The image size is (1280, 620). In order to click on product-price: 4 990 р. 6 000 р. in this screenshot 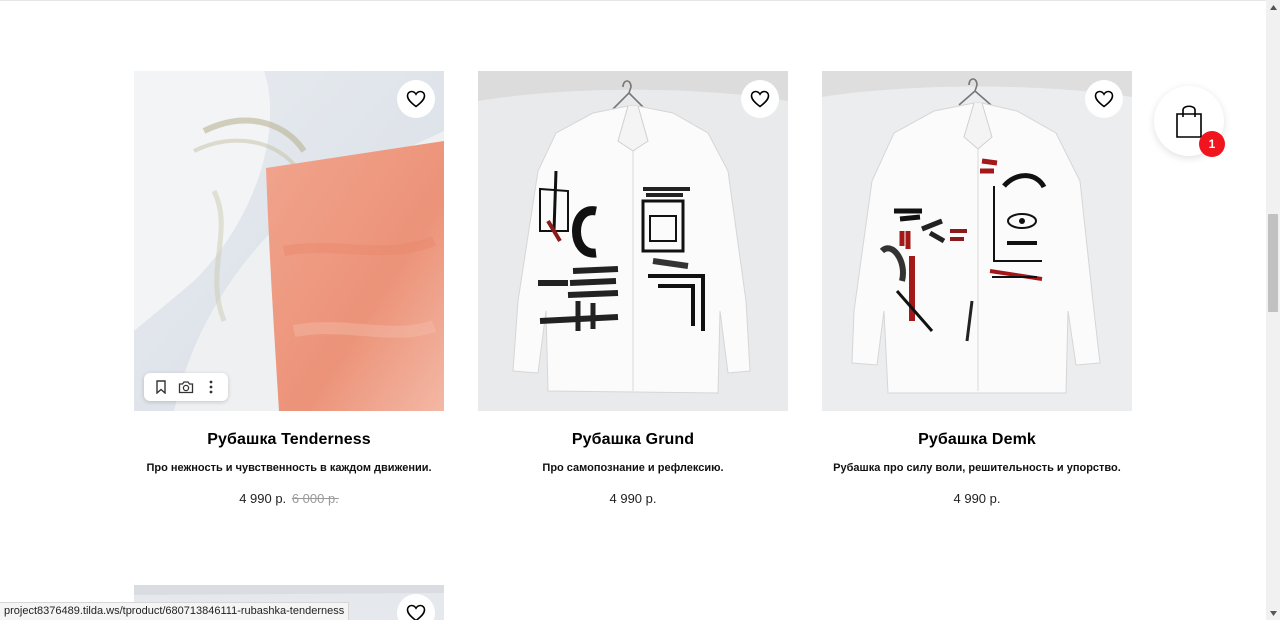, I will do `click(289, 498)`.